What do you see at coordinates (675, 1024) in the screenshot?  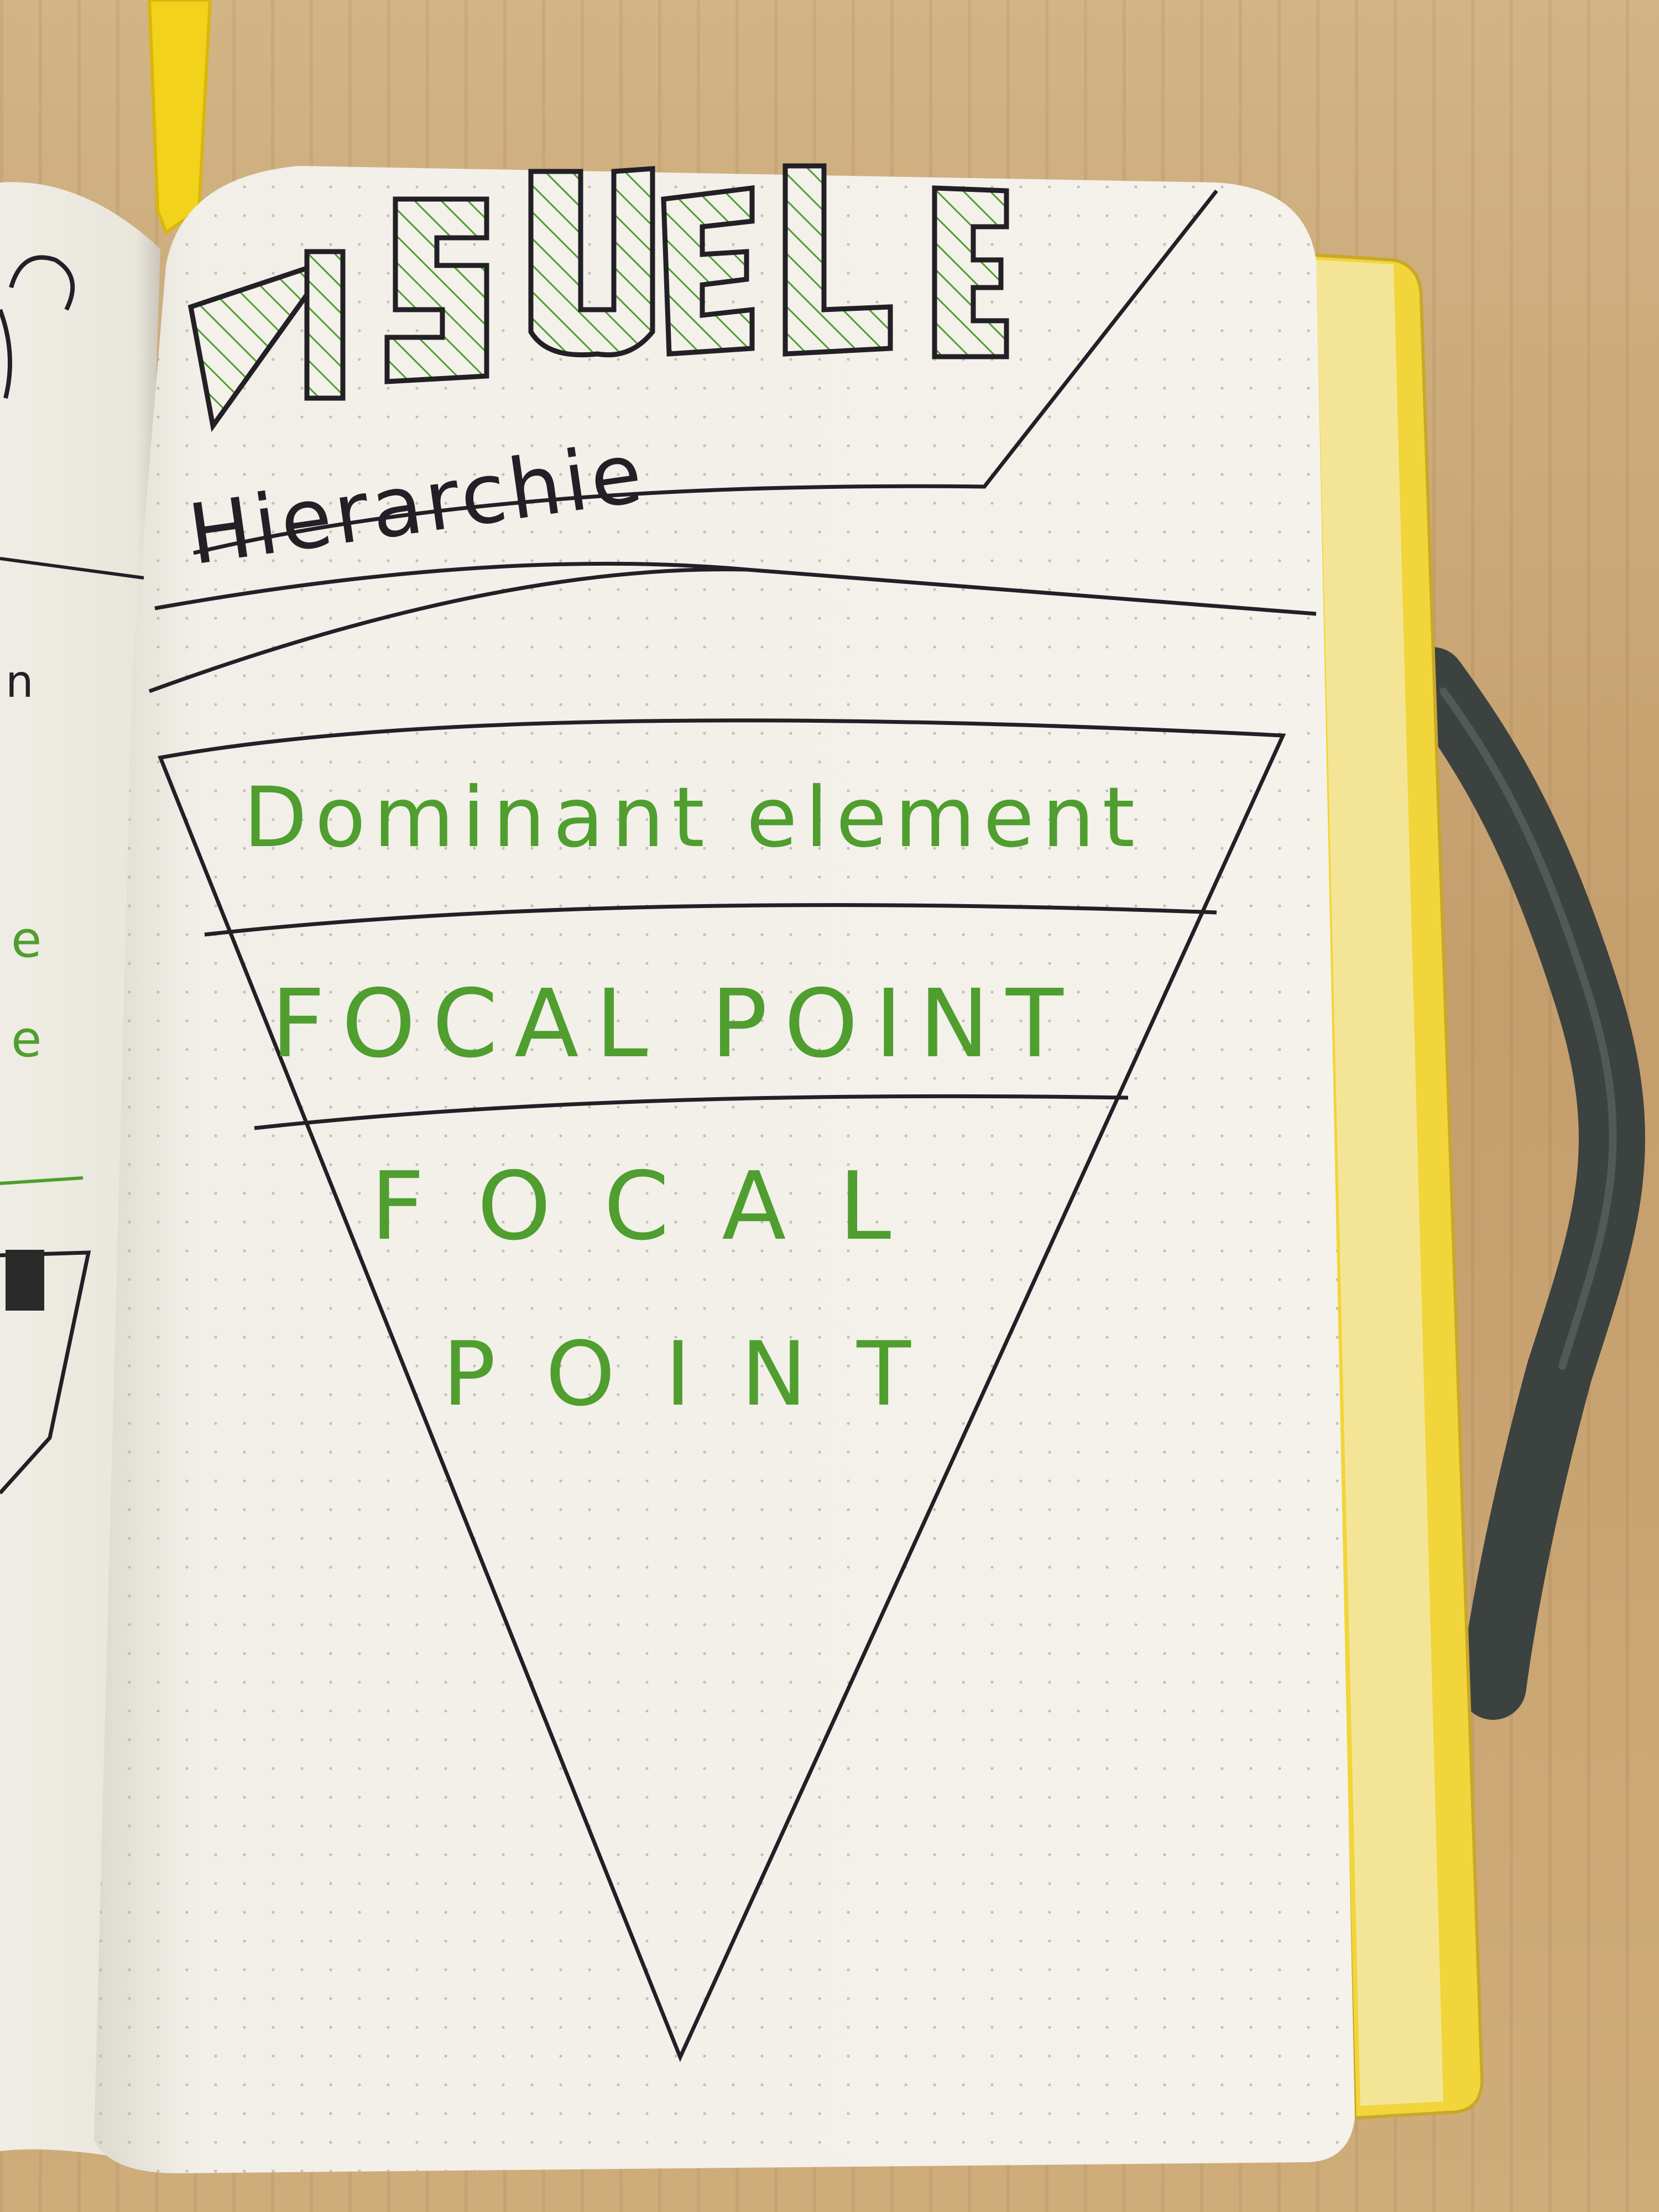 I see `level-2-focal-point: FOCAL POINT` at bounding box center [675, 1024].